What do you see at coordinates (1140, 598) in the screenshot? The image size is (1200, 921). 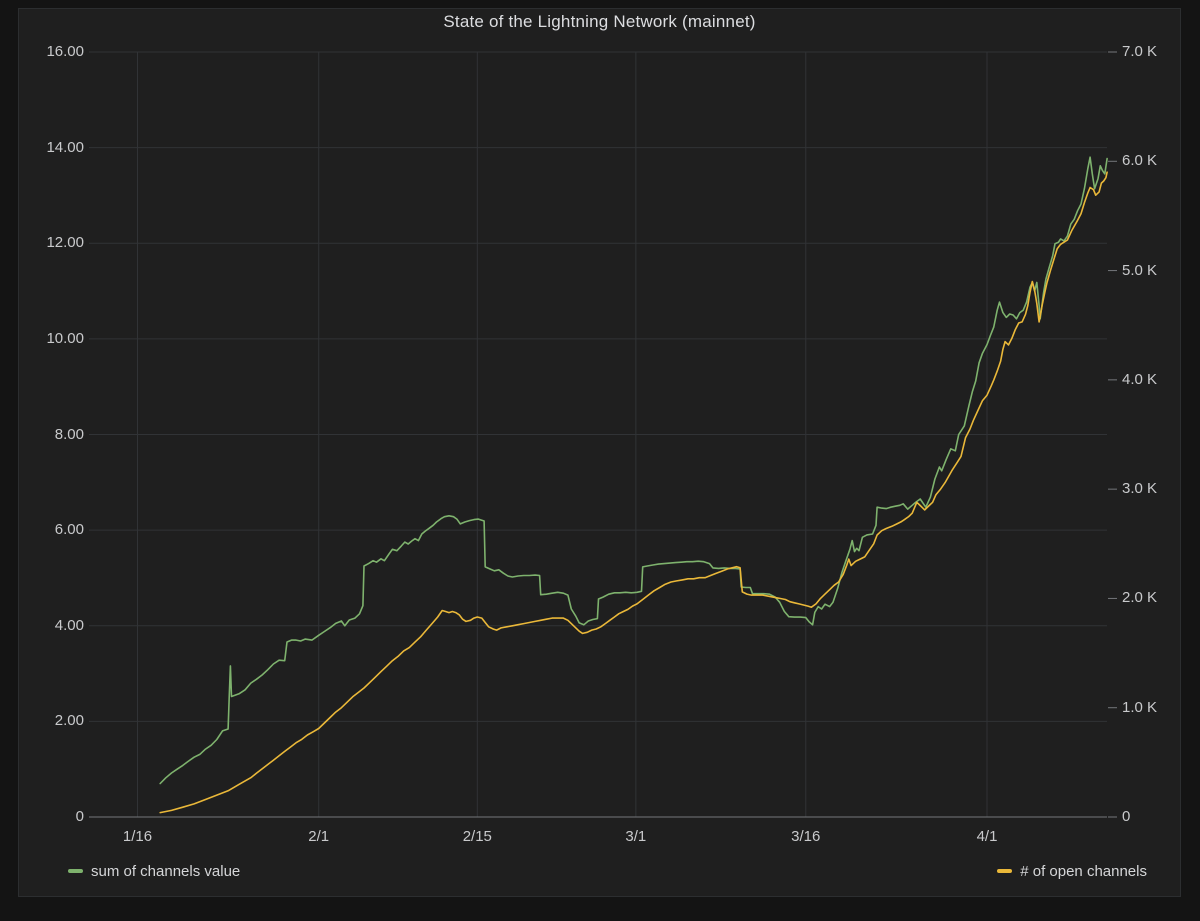 I see `right-axis-tick: 2.0 K` at bounding box center [1140, 598].